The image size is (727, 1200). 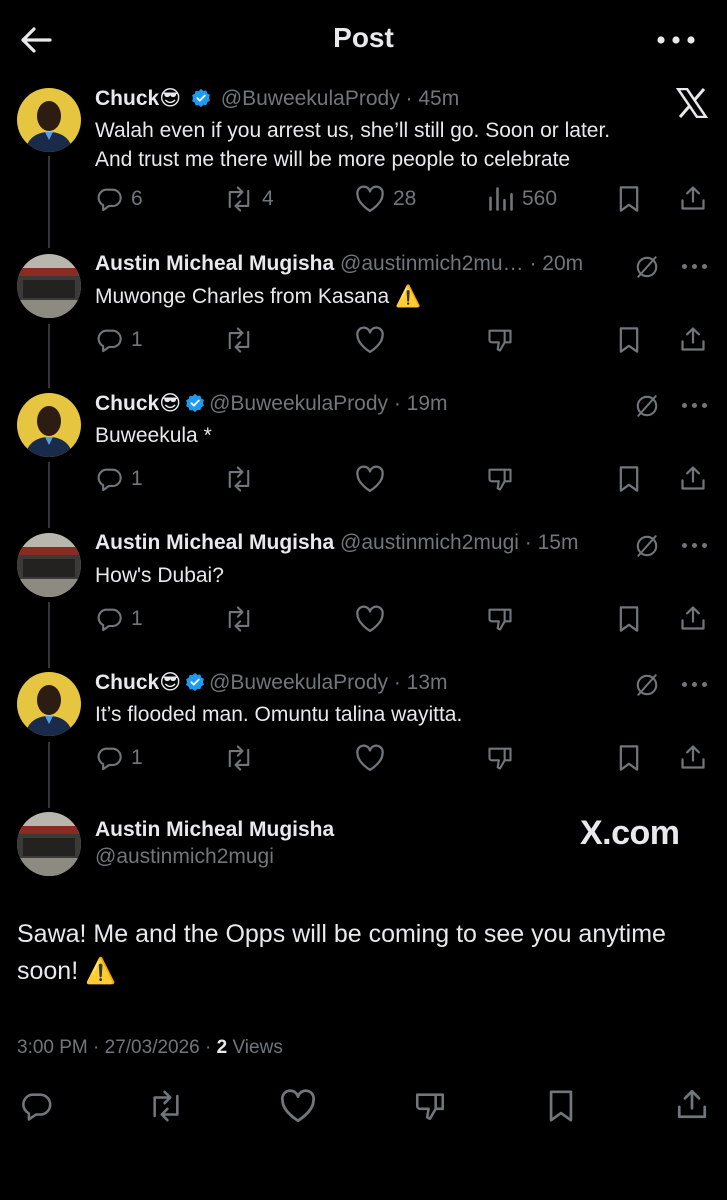 I want to click on repost-button: 4, so click(x=249, y=199).